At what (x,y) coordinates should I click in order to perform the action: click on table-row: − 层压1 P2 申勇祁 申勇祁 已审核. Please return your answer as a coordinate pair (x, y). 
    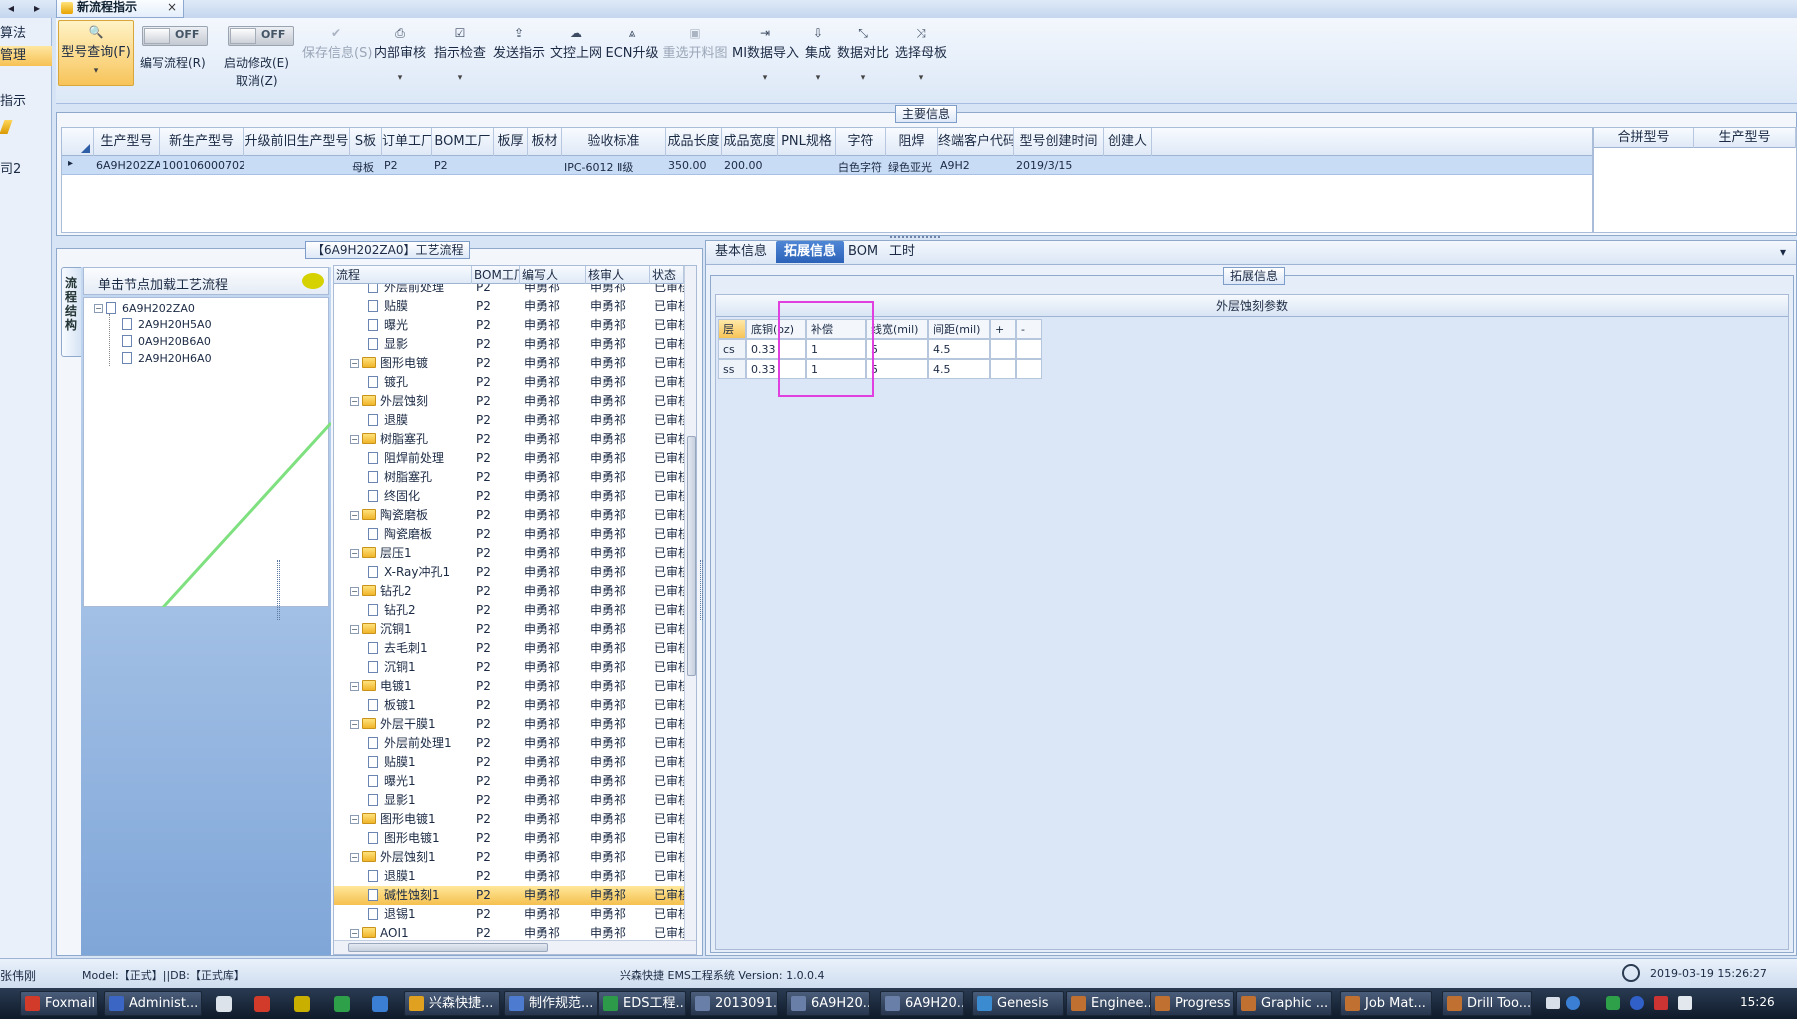
    Looking at the image, I should click on (509, 553).